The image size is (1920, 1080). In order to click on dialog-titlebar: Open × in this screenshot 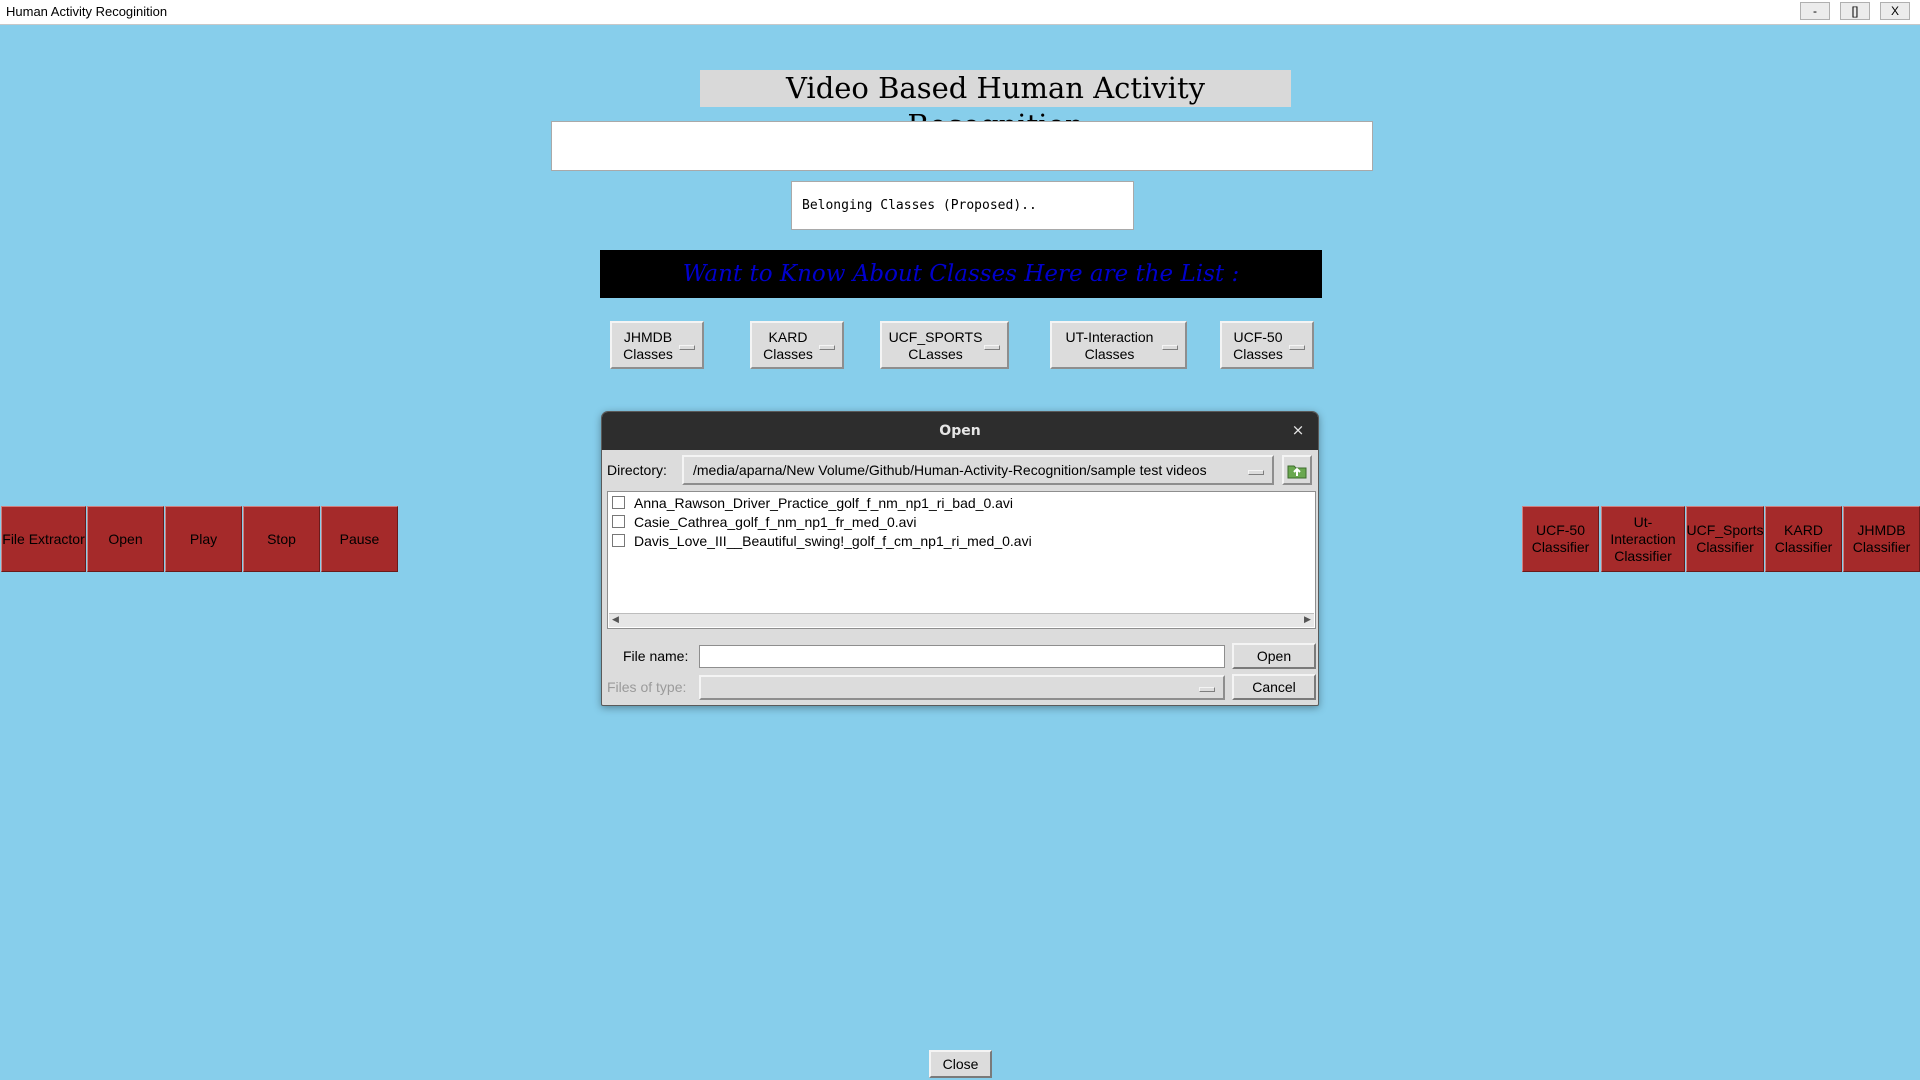, I will do `click(960, 431)`.